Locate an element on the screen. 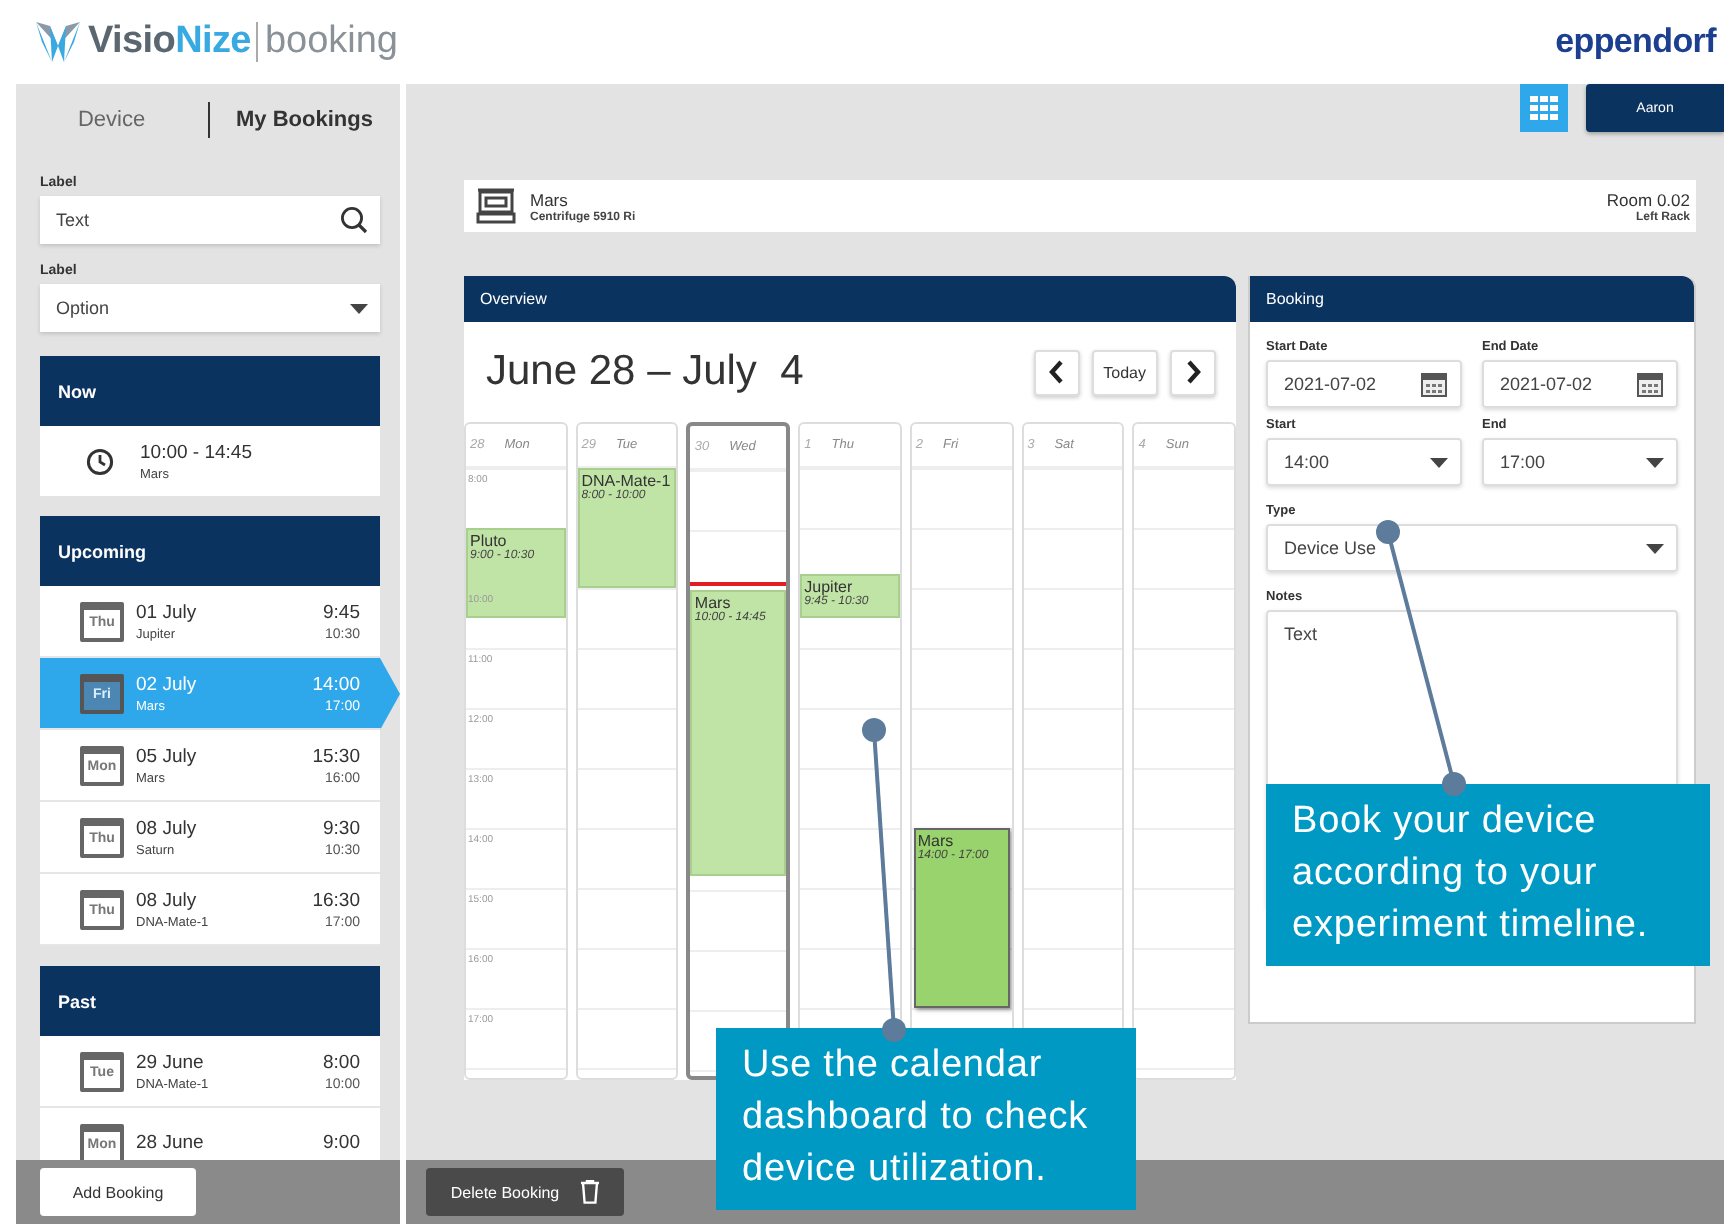 The image size is (1724, 1224). event-title: Pluto is located at coordinates (488, 541).